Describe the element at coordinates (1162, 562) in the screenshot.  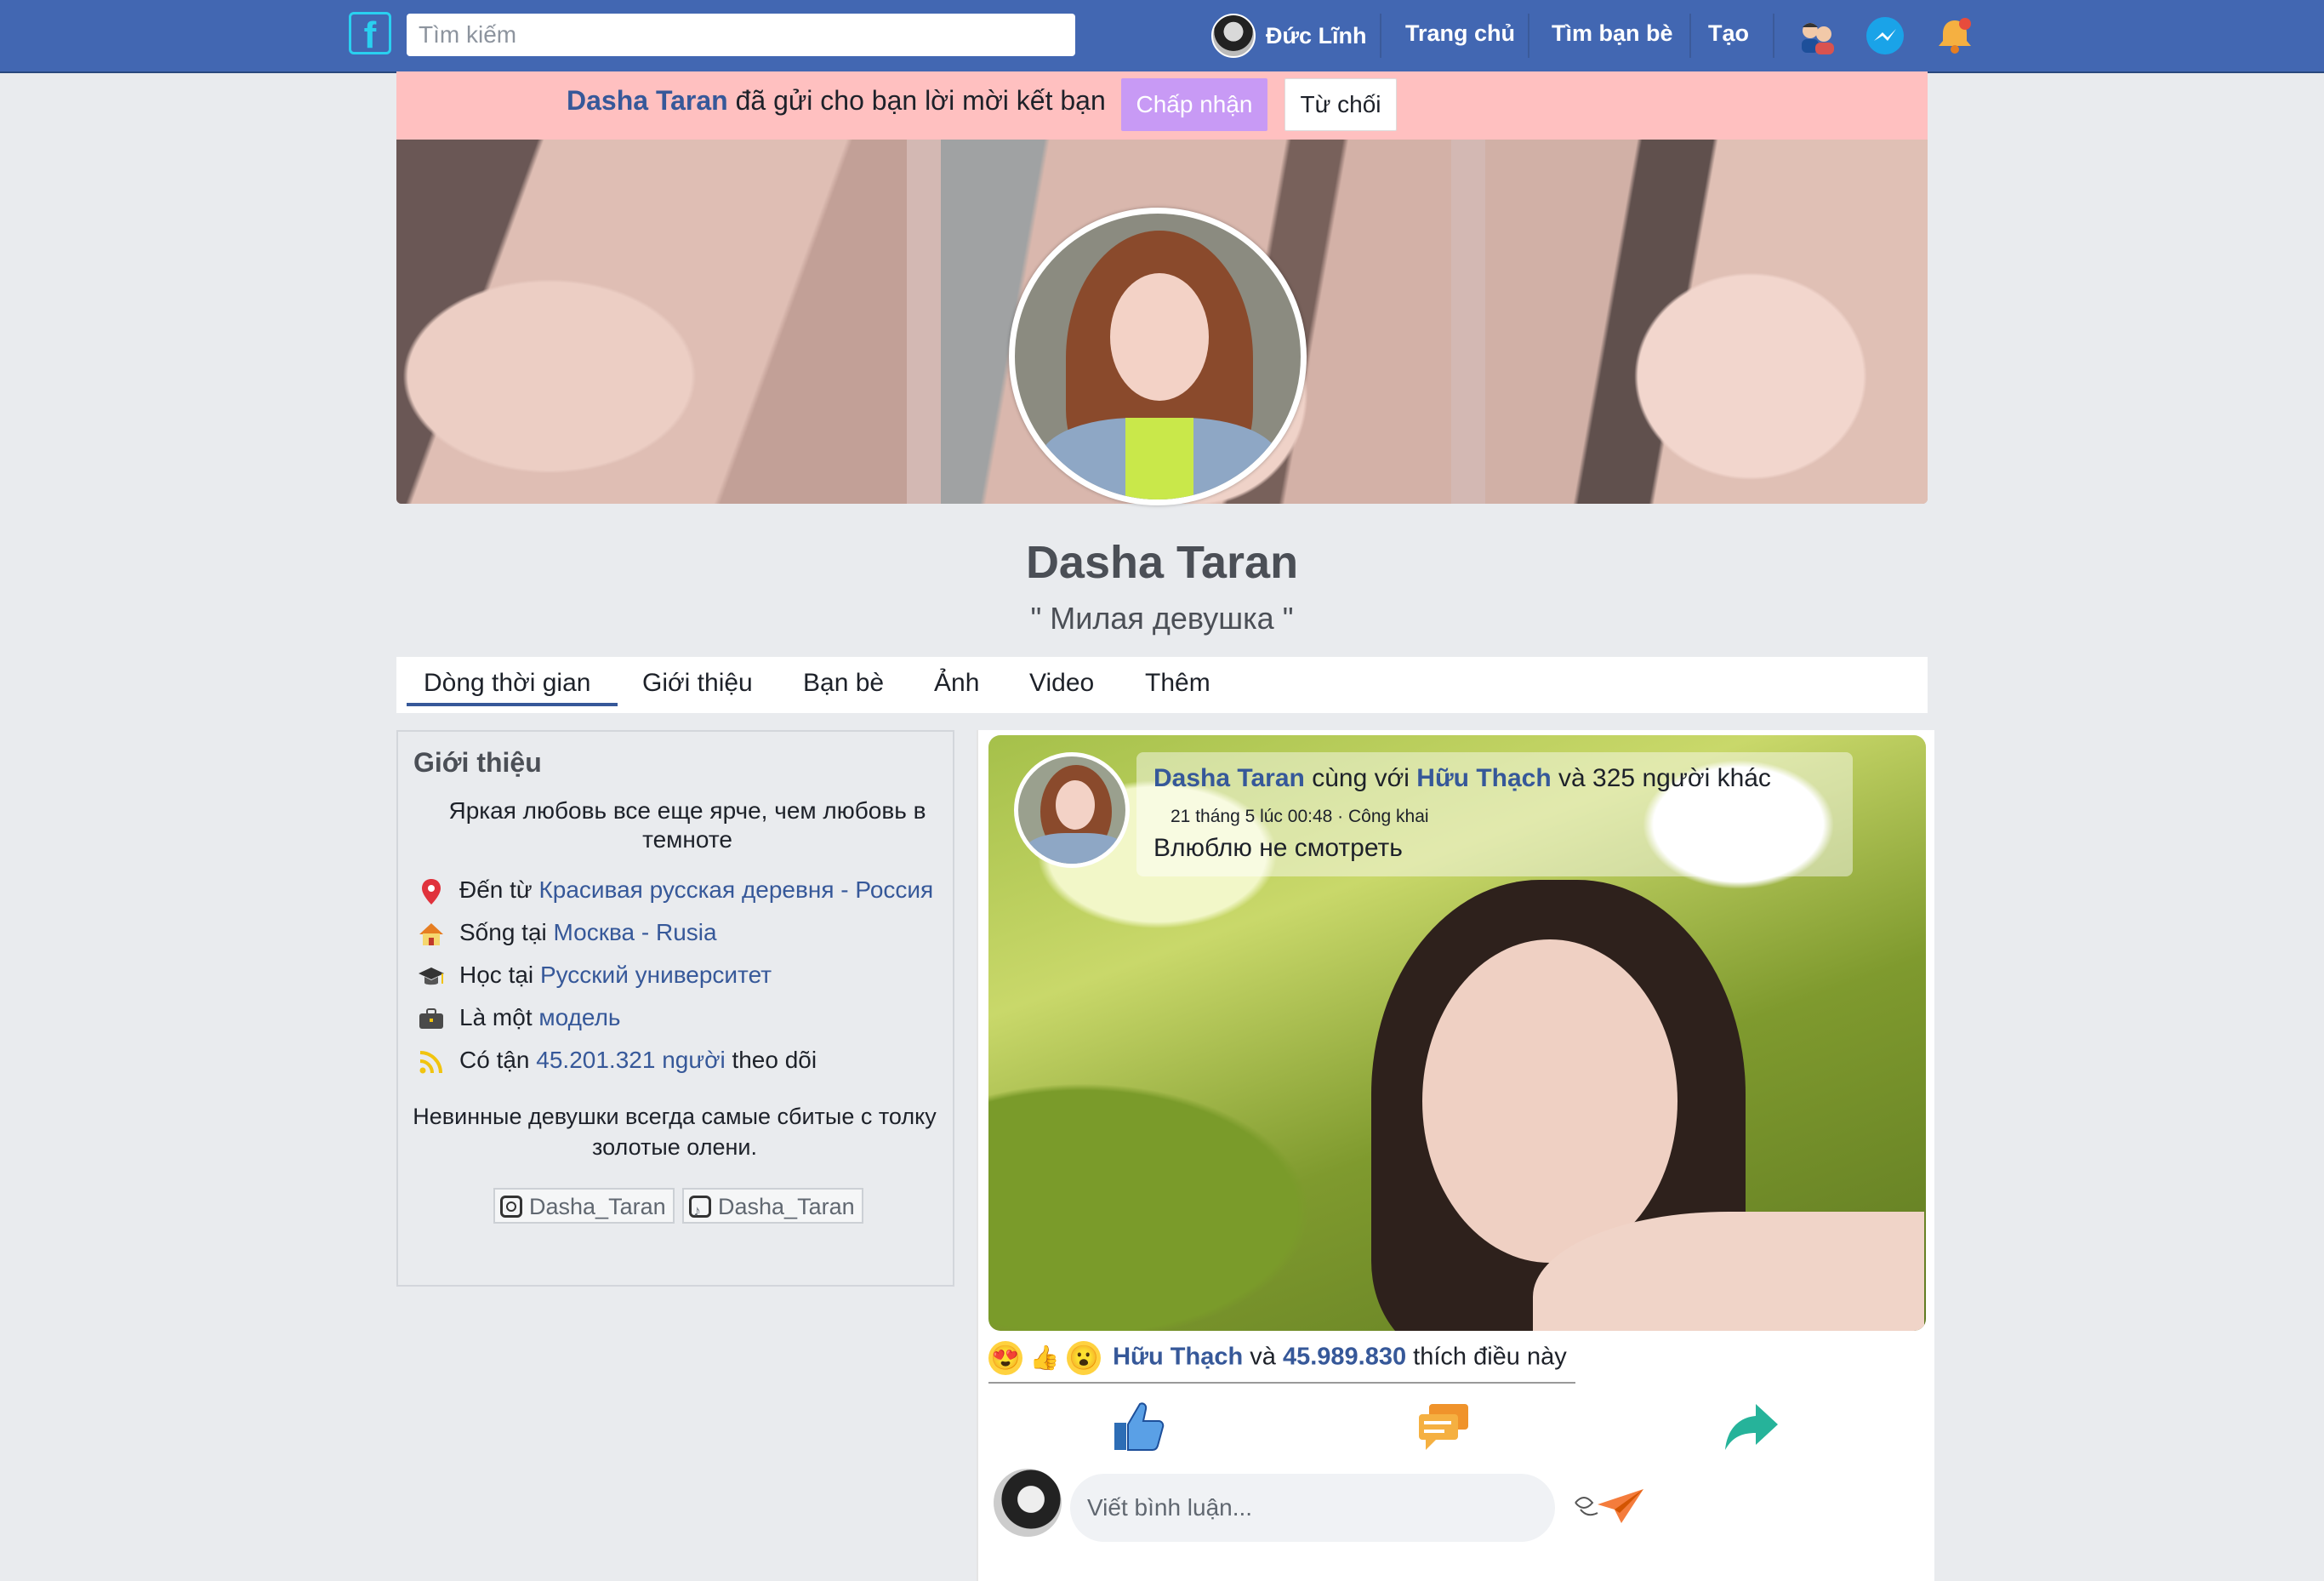
I see `profile-name: Dasha Taran` at that location.